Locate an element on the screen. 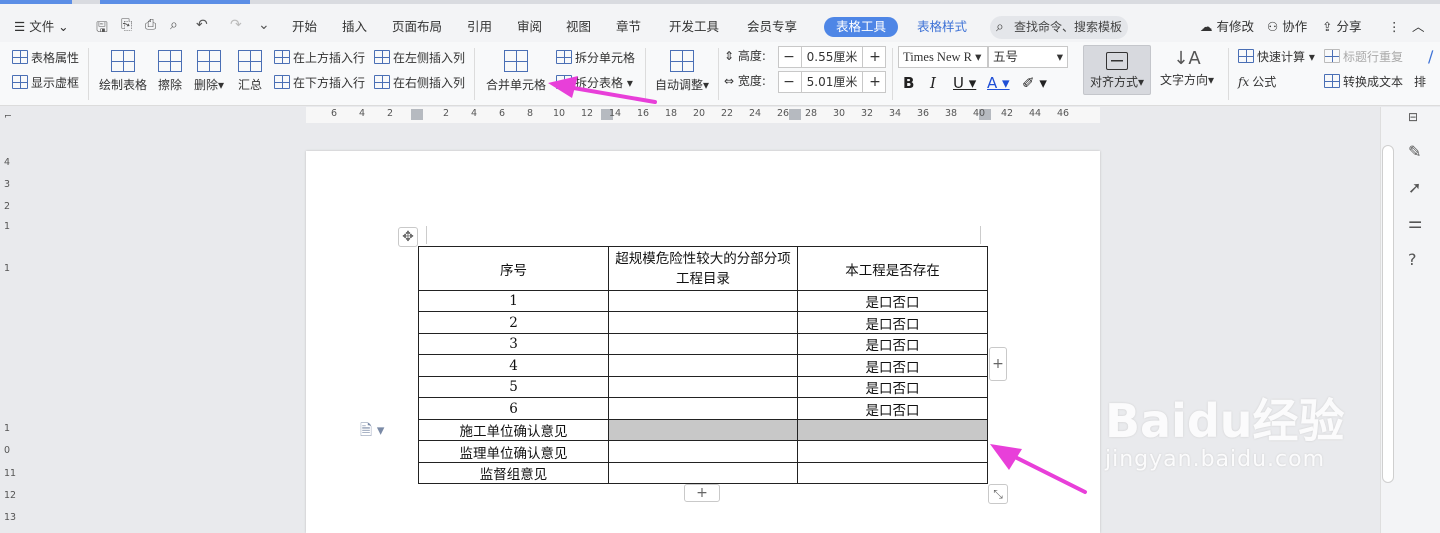  vertical-scrollbar is located at coordinates (1388, 314).